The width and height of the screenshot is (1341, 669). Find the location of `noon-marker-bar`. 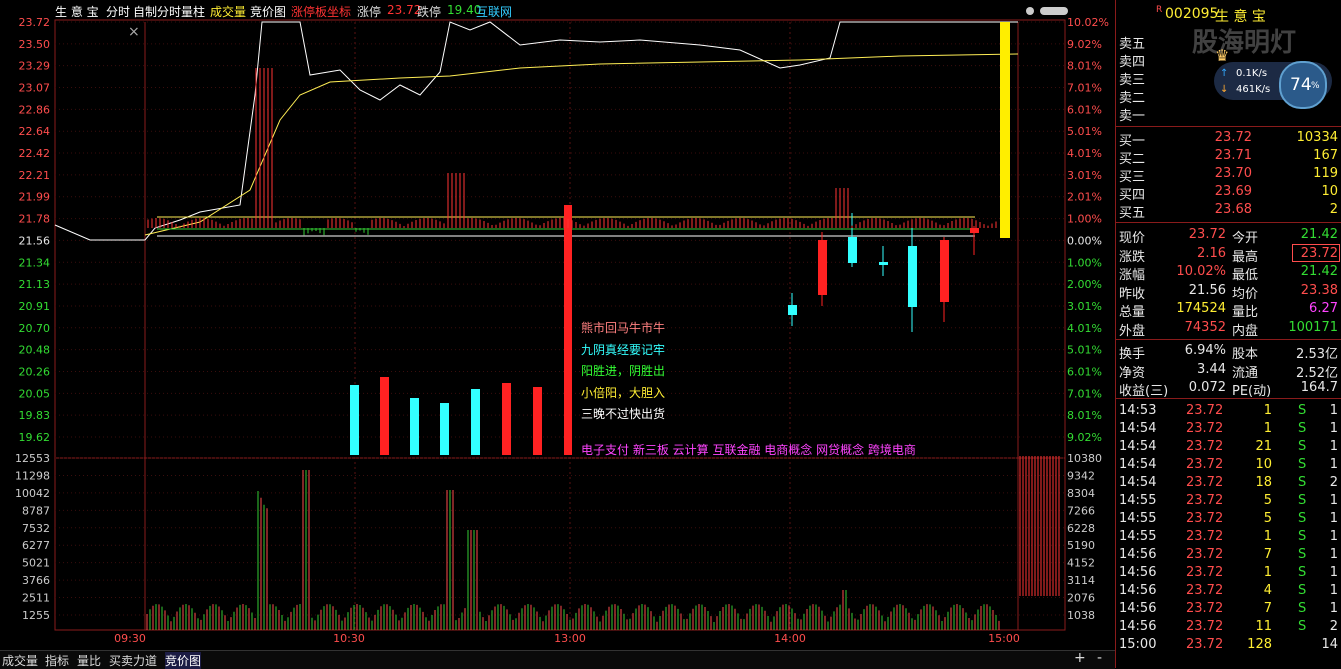

noon-marker-bar is located at coordinates (568, 330).